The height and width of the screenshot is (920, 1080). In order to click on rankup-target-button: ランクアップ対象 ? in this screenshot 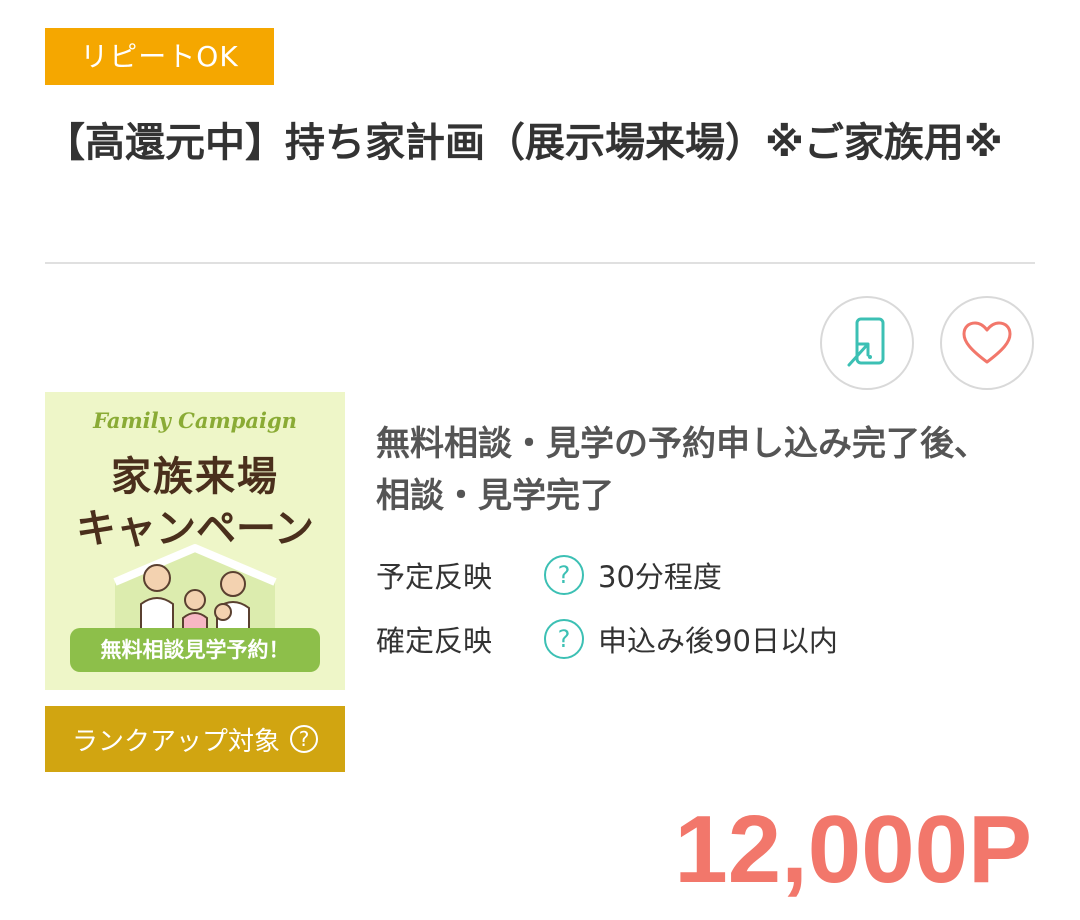, I will do `click(195, 739)`.